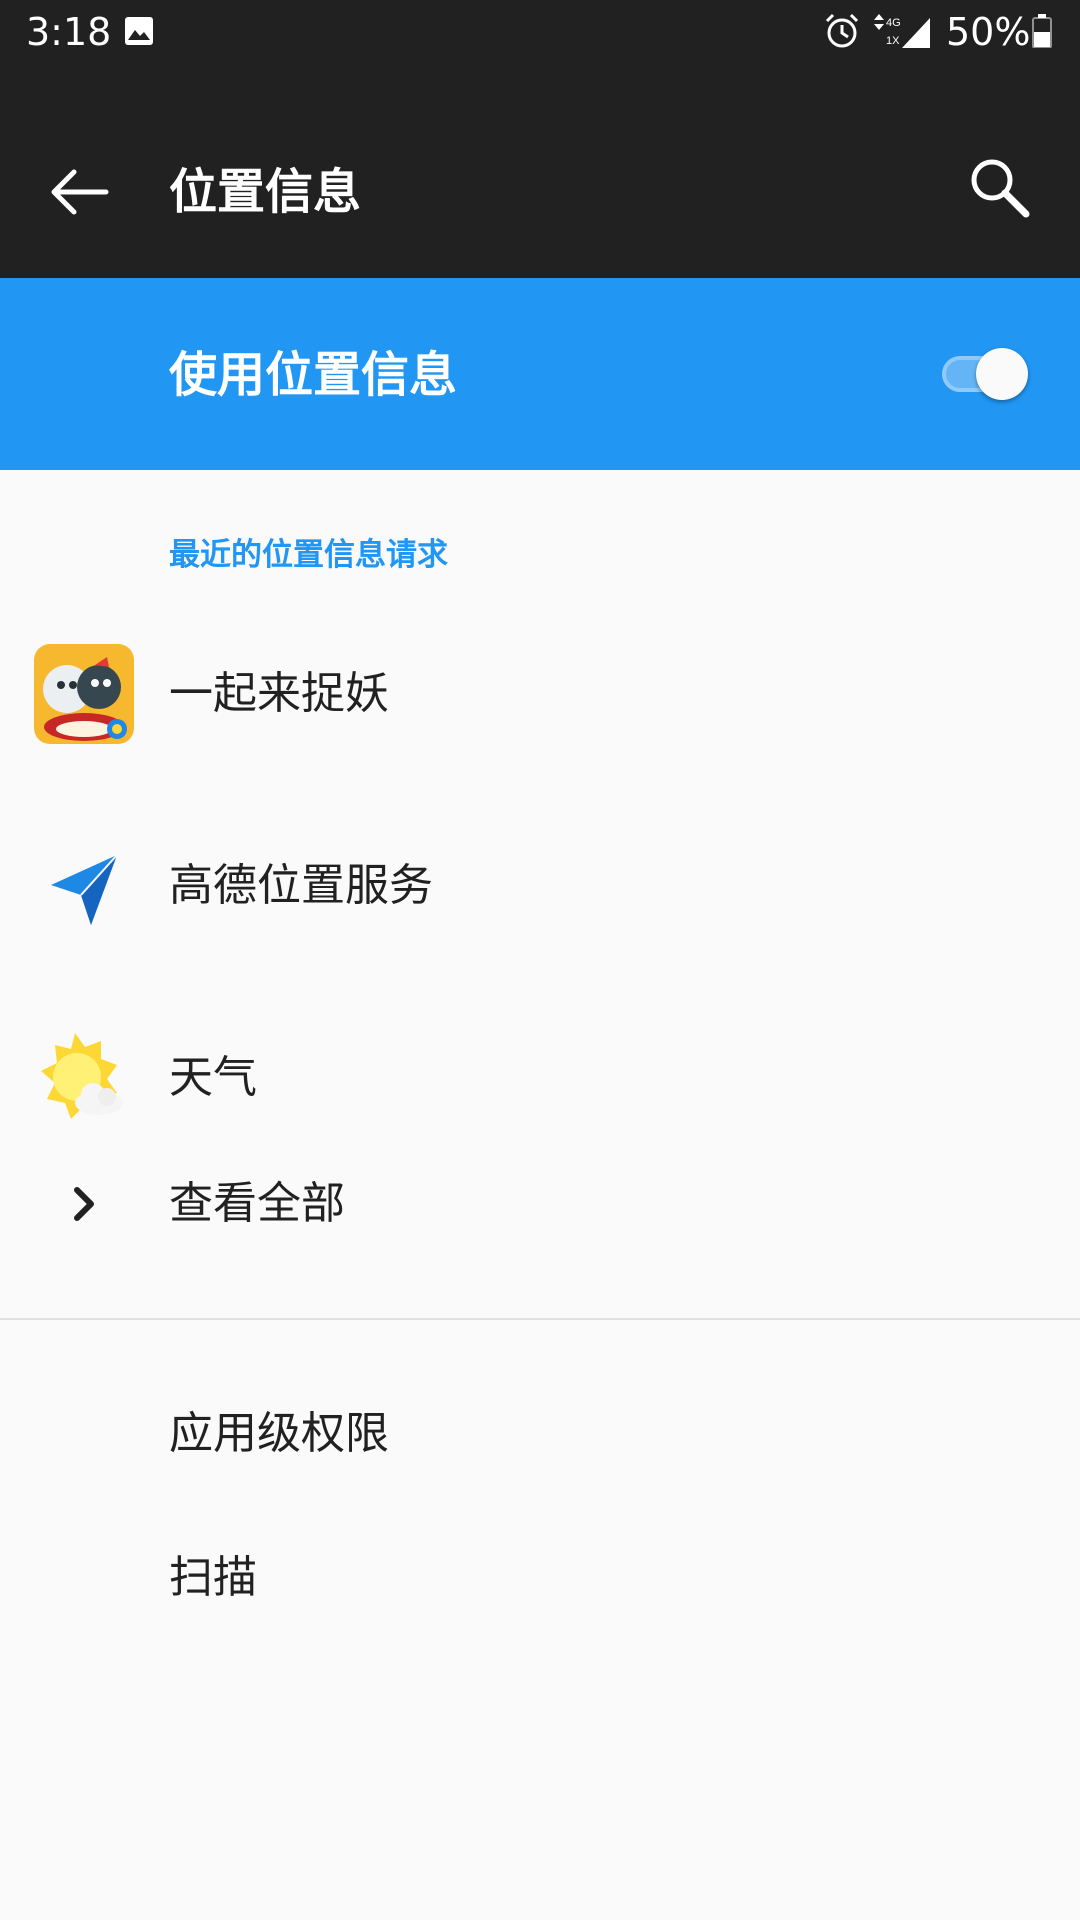  Describe the element at coordinates (988, 32) in the screenshot. I see `battery-percentage: 50%` at that location.